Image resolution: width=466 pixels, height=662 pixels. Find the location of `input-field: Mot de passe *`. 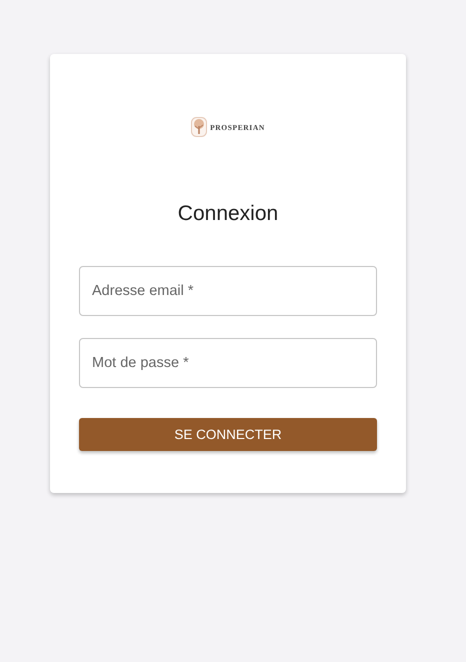

input-field: Mot de passe * is located at coordinates (228, 363).